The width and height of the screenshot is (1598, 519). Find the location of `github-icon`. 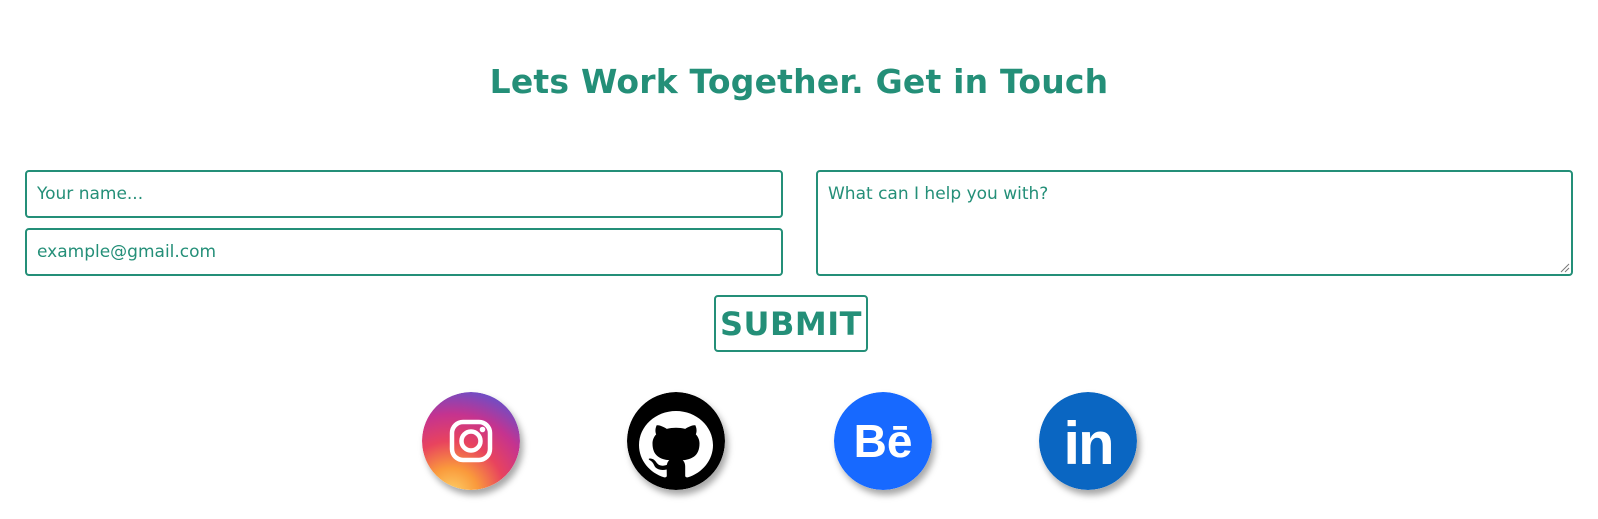

github-icon is located at coordinates (676, 441).